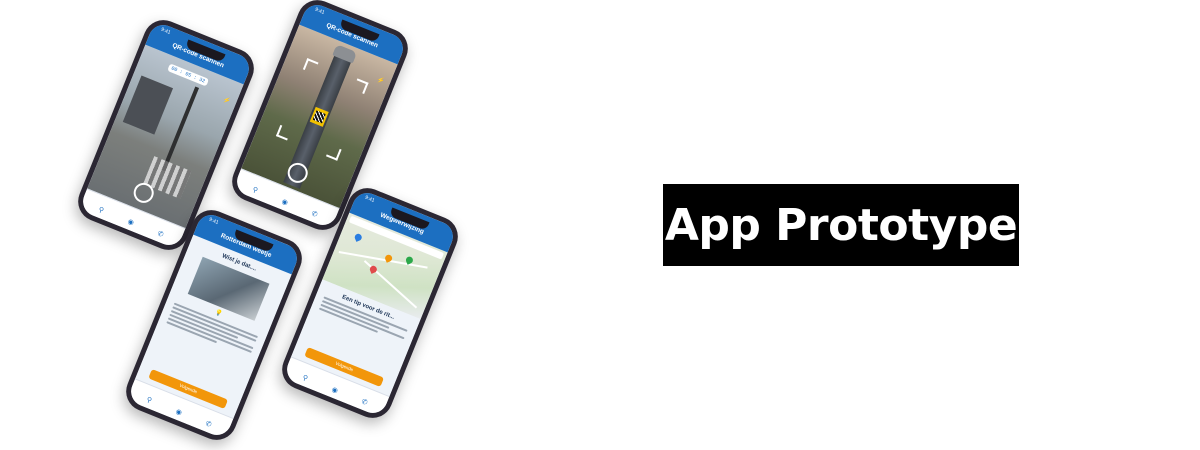 Image resolution: width=1200 pixels, height=450 pixels. Describe the element at coordinates (358, 237) in the screenshot. I see `location-pin-icon` at that location.